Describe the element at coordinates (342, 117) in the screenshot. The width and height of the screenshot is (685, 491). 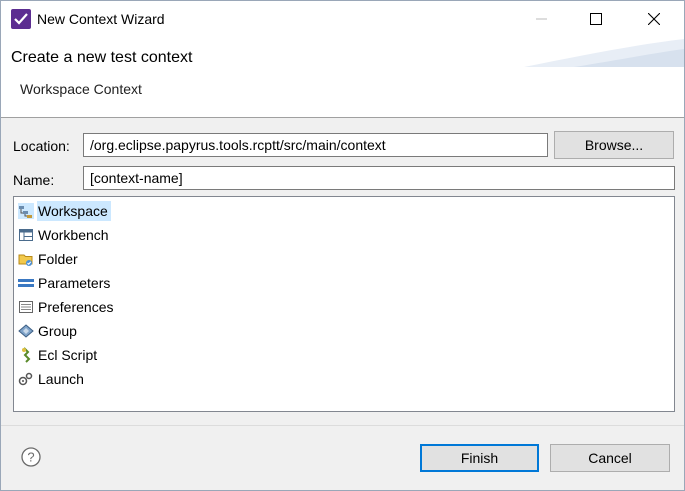
I see `banner-separator` at that location.